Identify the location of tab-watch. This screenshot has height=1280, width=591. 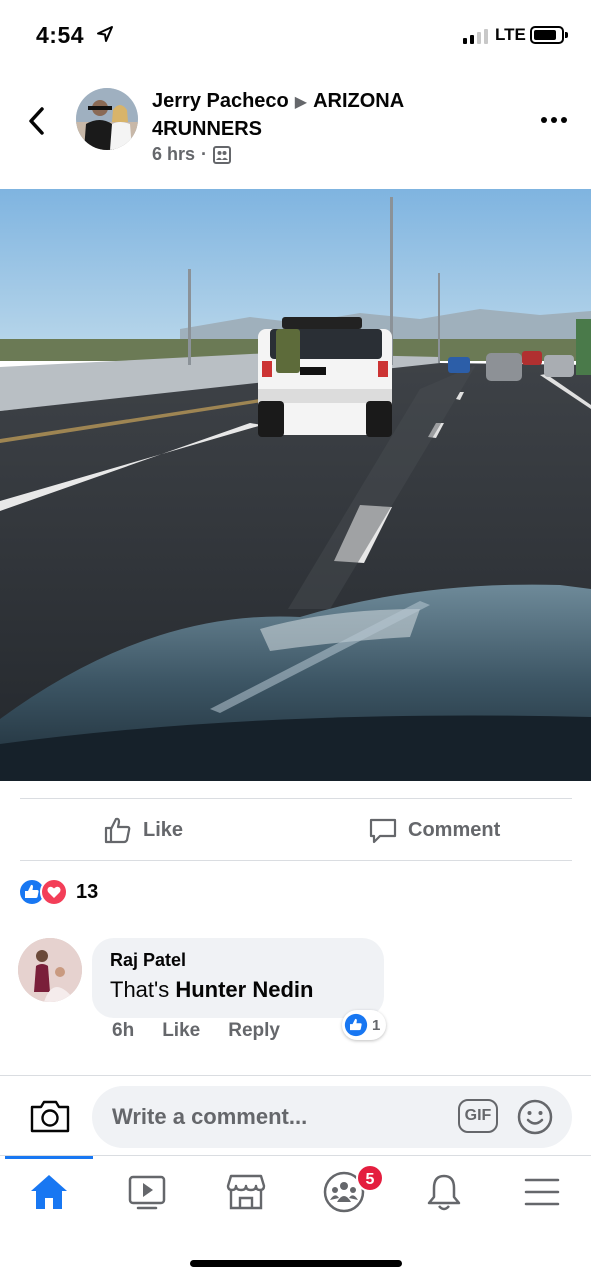
(147, 1192).